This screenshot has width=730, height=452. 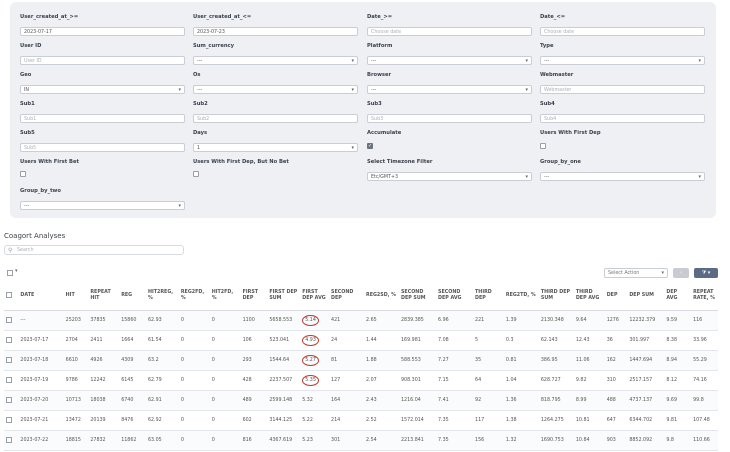 What do you see at coordinates (346, 296) in the screenshot?
I see `column-header: SECOND DEP` at bounding box center [346, 296].